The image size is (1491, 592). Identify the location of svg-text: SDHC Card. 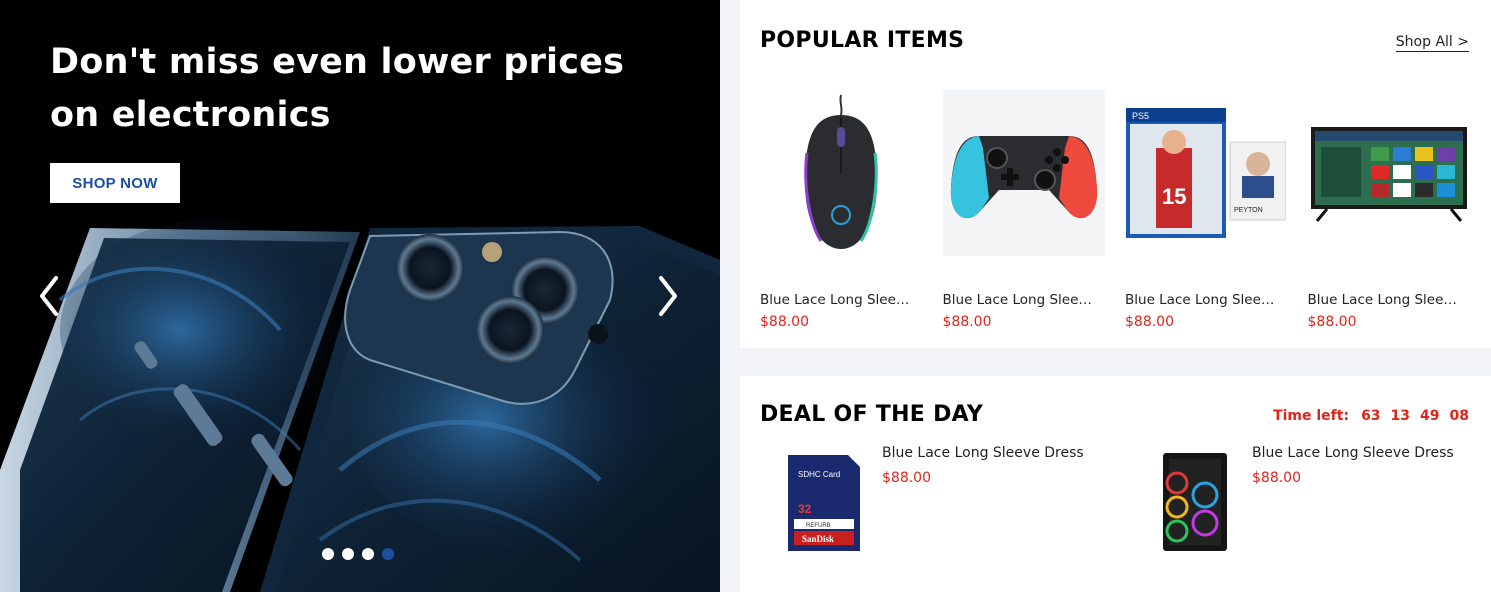
(819, 474).